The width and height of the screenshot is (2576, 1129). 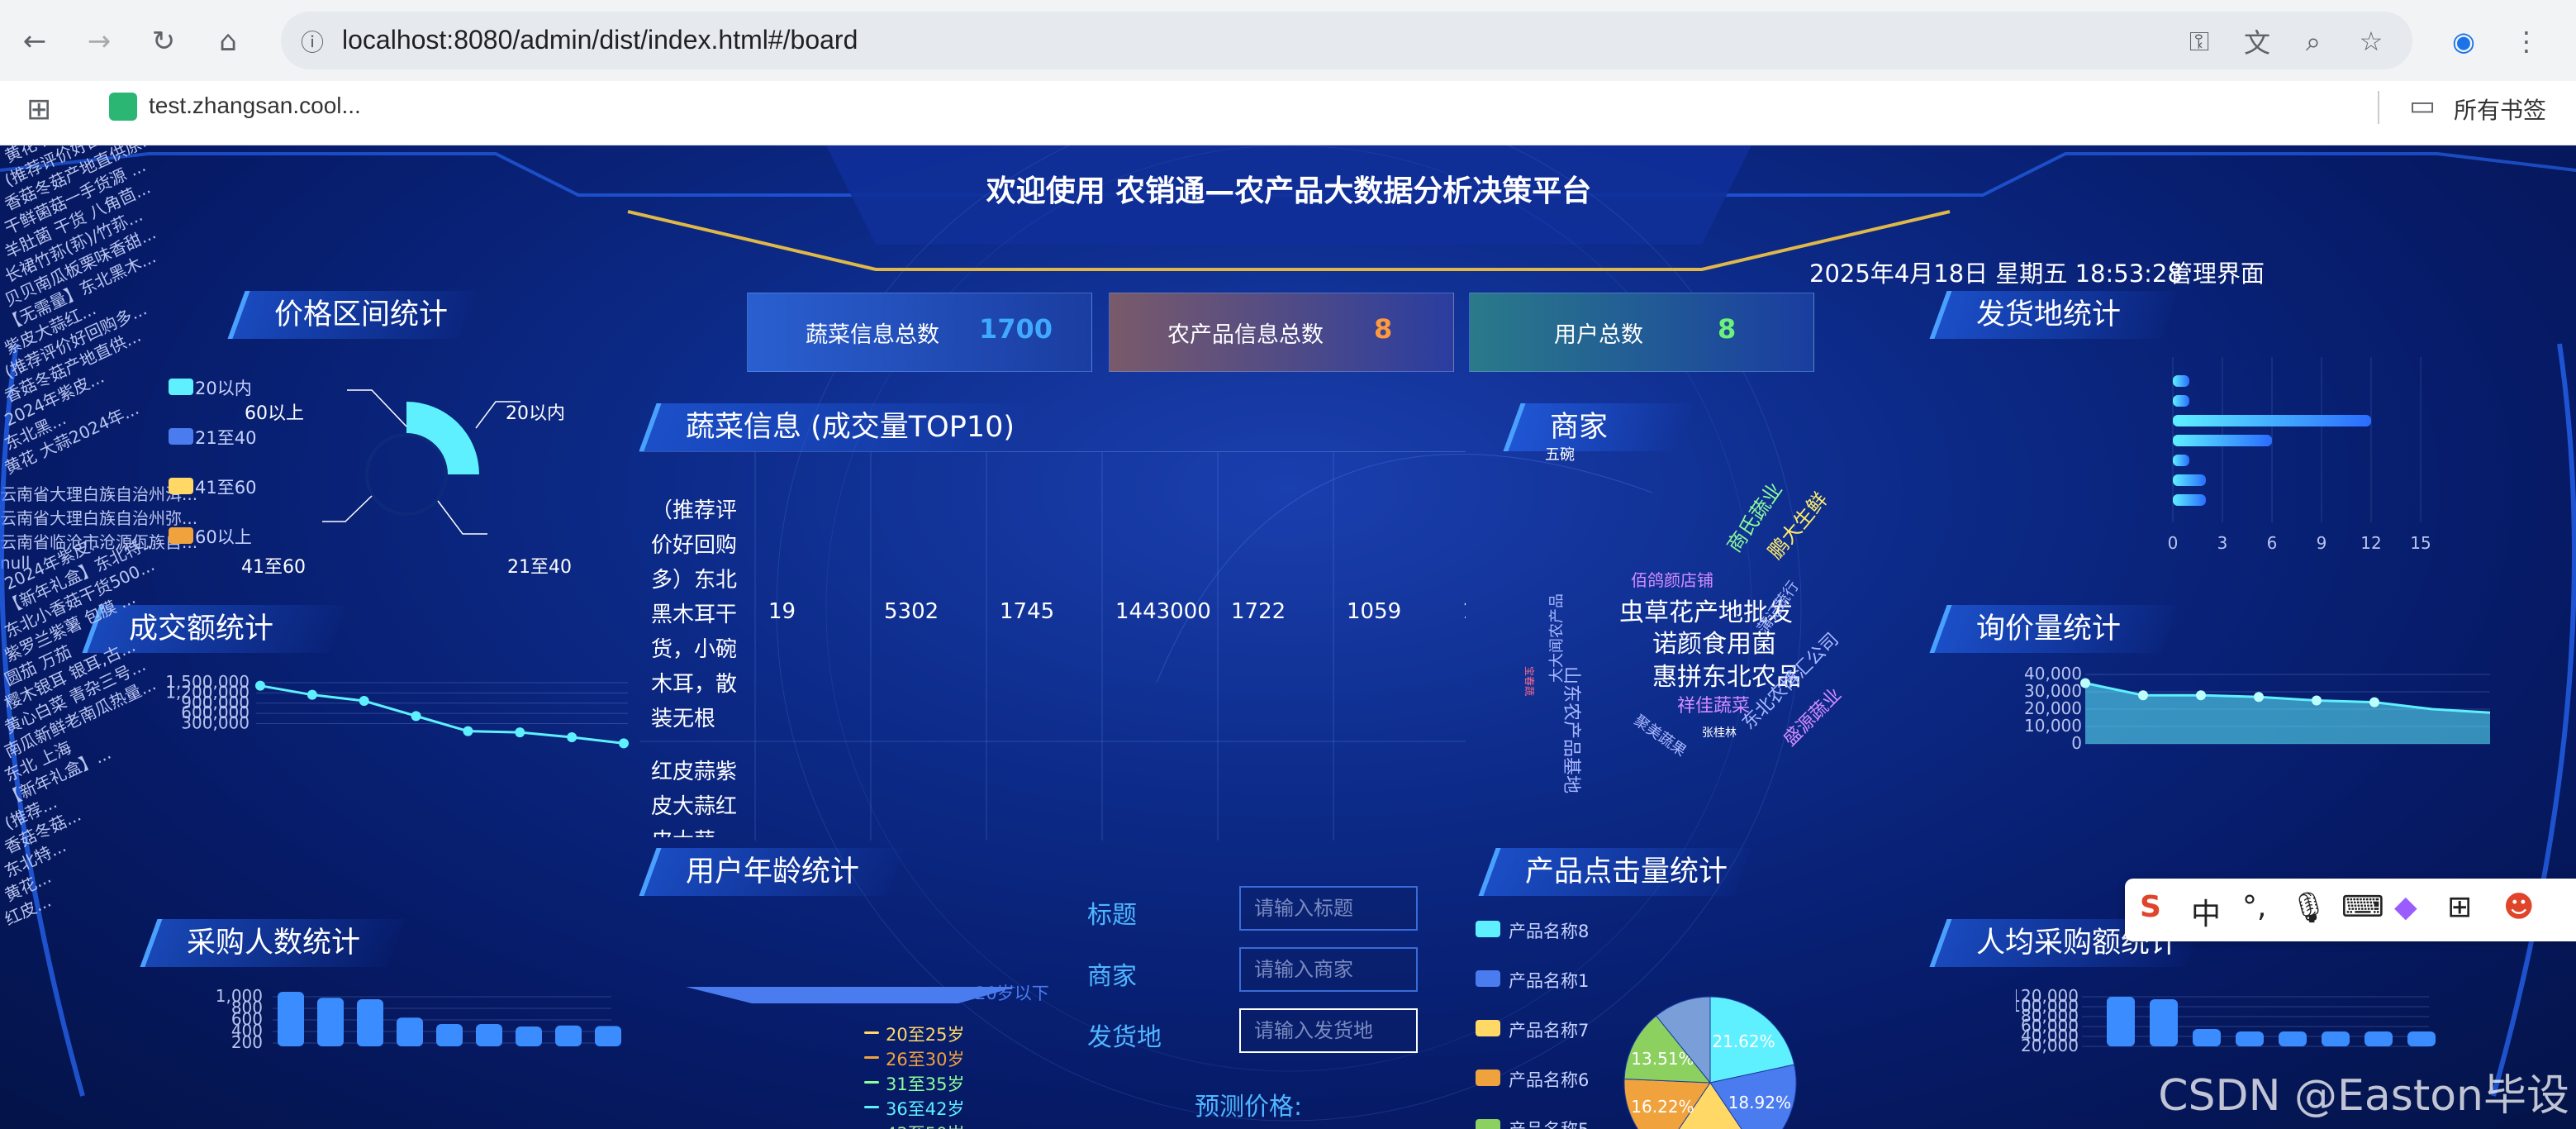 What do you see at coordinates (2313, 41) in the screenshot?
I see `zoom-icon: ⌕` at bounding box center [2313, 41].